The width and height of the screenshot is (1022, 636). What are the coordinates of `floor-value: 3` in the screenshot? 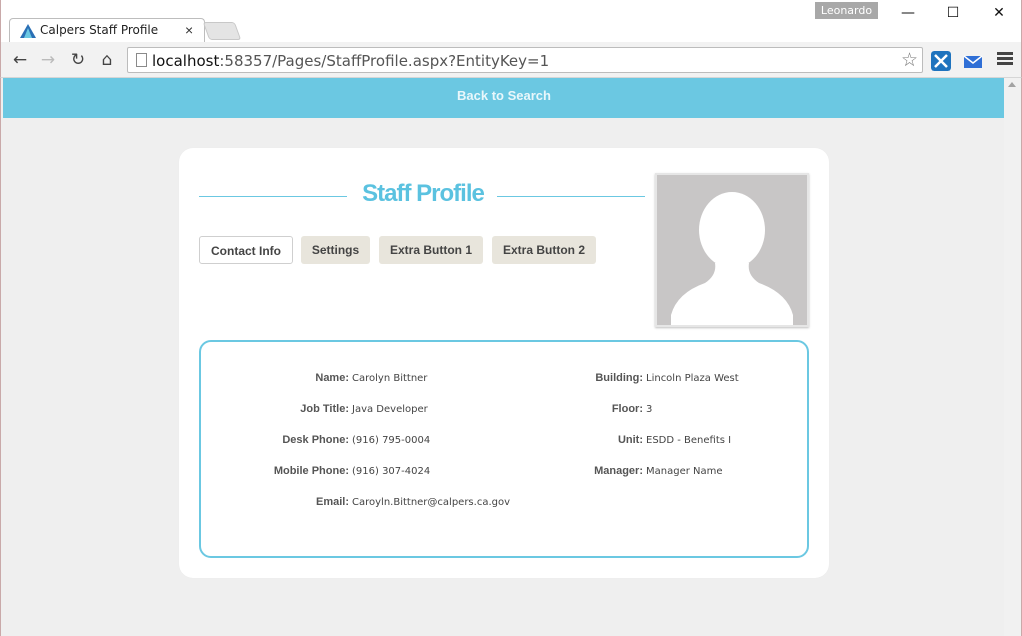 It's located at (649, 409).